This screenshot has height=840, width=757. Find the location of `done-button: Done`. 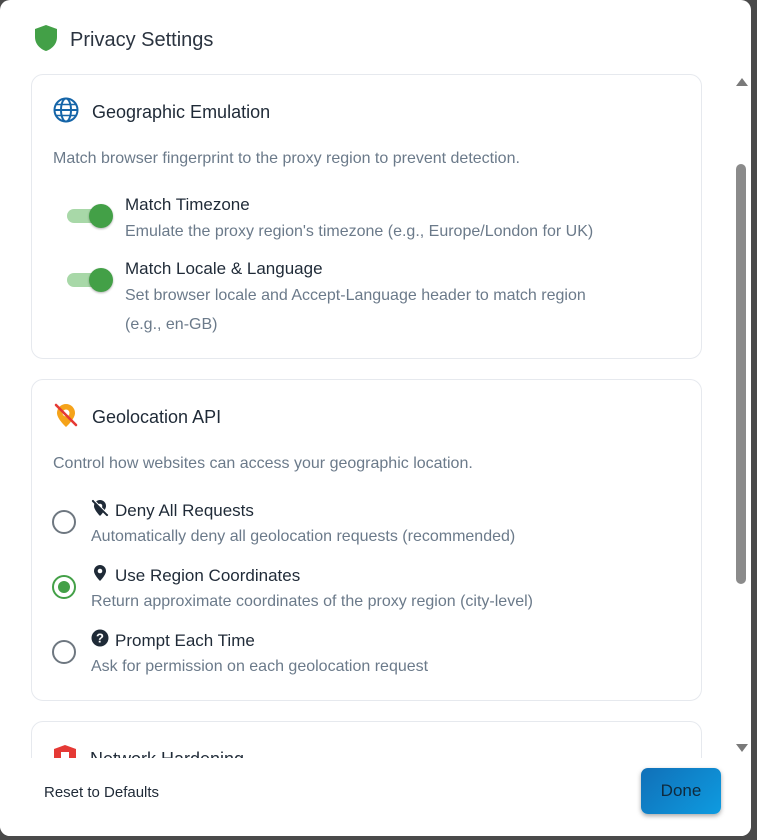

done-button: Done is located at coordinates (681, 791).